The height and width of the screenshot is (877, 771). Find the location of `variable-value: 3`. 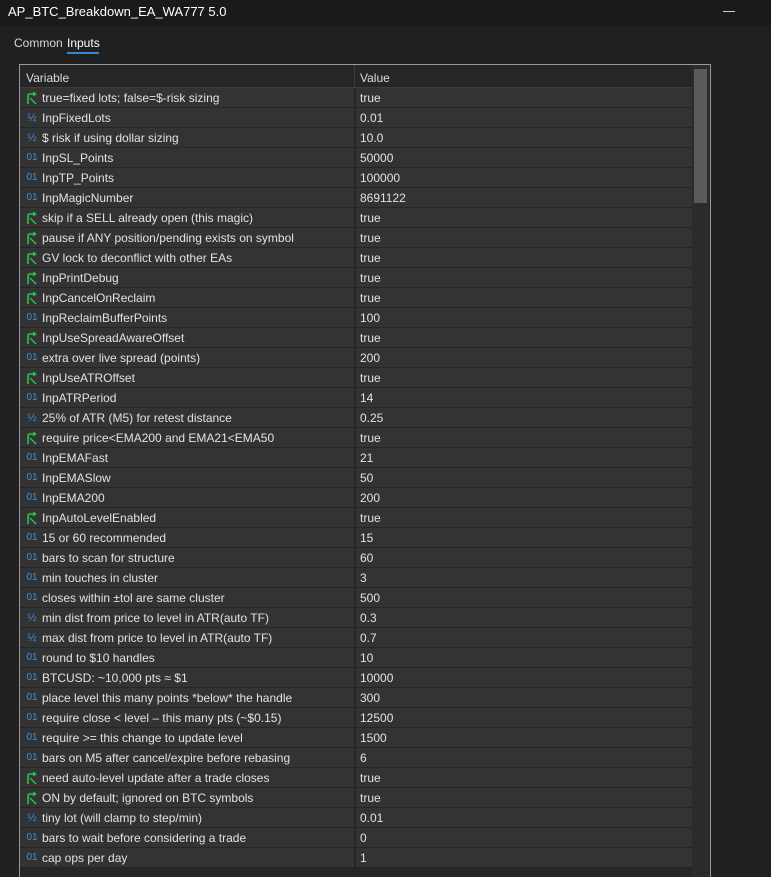

variable-value: 3 is located at coordinates (363, 578).